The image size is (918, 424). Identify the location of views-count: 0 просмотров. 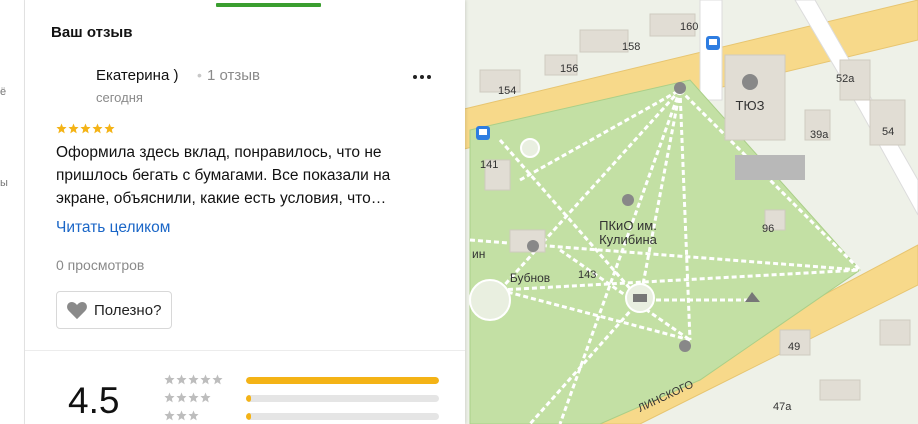
(100, 265).